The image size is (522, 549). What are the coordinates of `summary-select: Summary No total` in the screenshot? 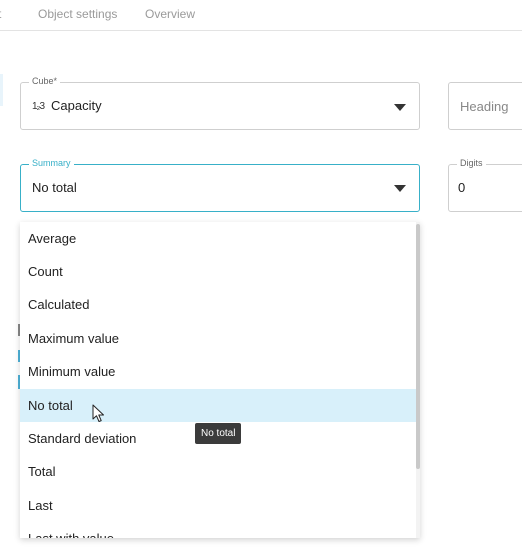 It's located at (220, 185).